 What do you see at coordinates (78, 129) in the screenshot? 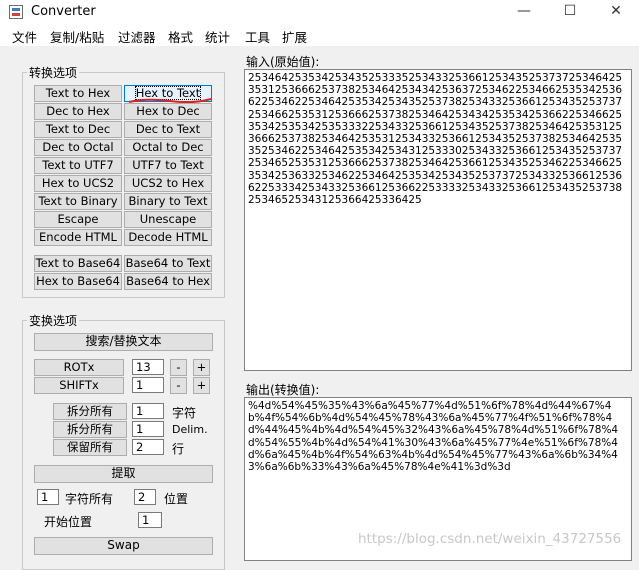
I see `text-to-dec-button: Text to Dec` at bounding box center [78, 129].